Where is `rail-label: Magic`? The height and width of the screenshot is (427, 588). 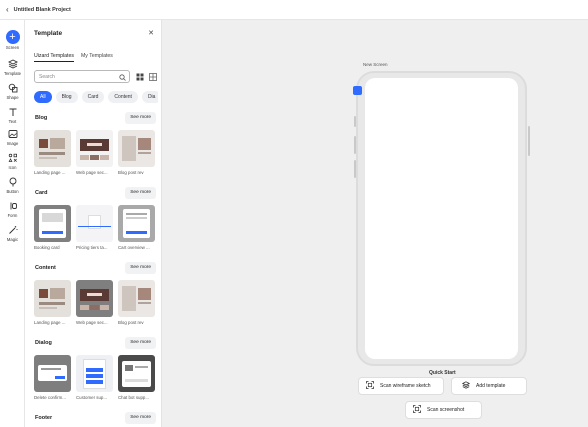
rail-label: Magic is located at coordinates (12, 239).